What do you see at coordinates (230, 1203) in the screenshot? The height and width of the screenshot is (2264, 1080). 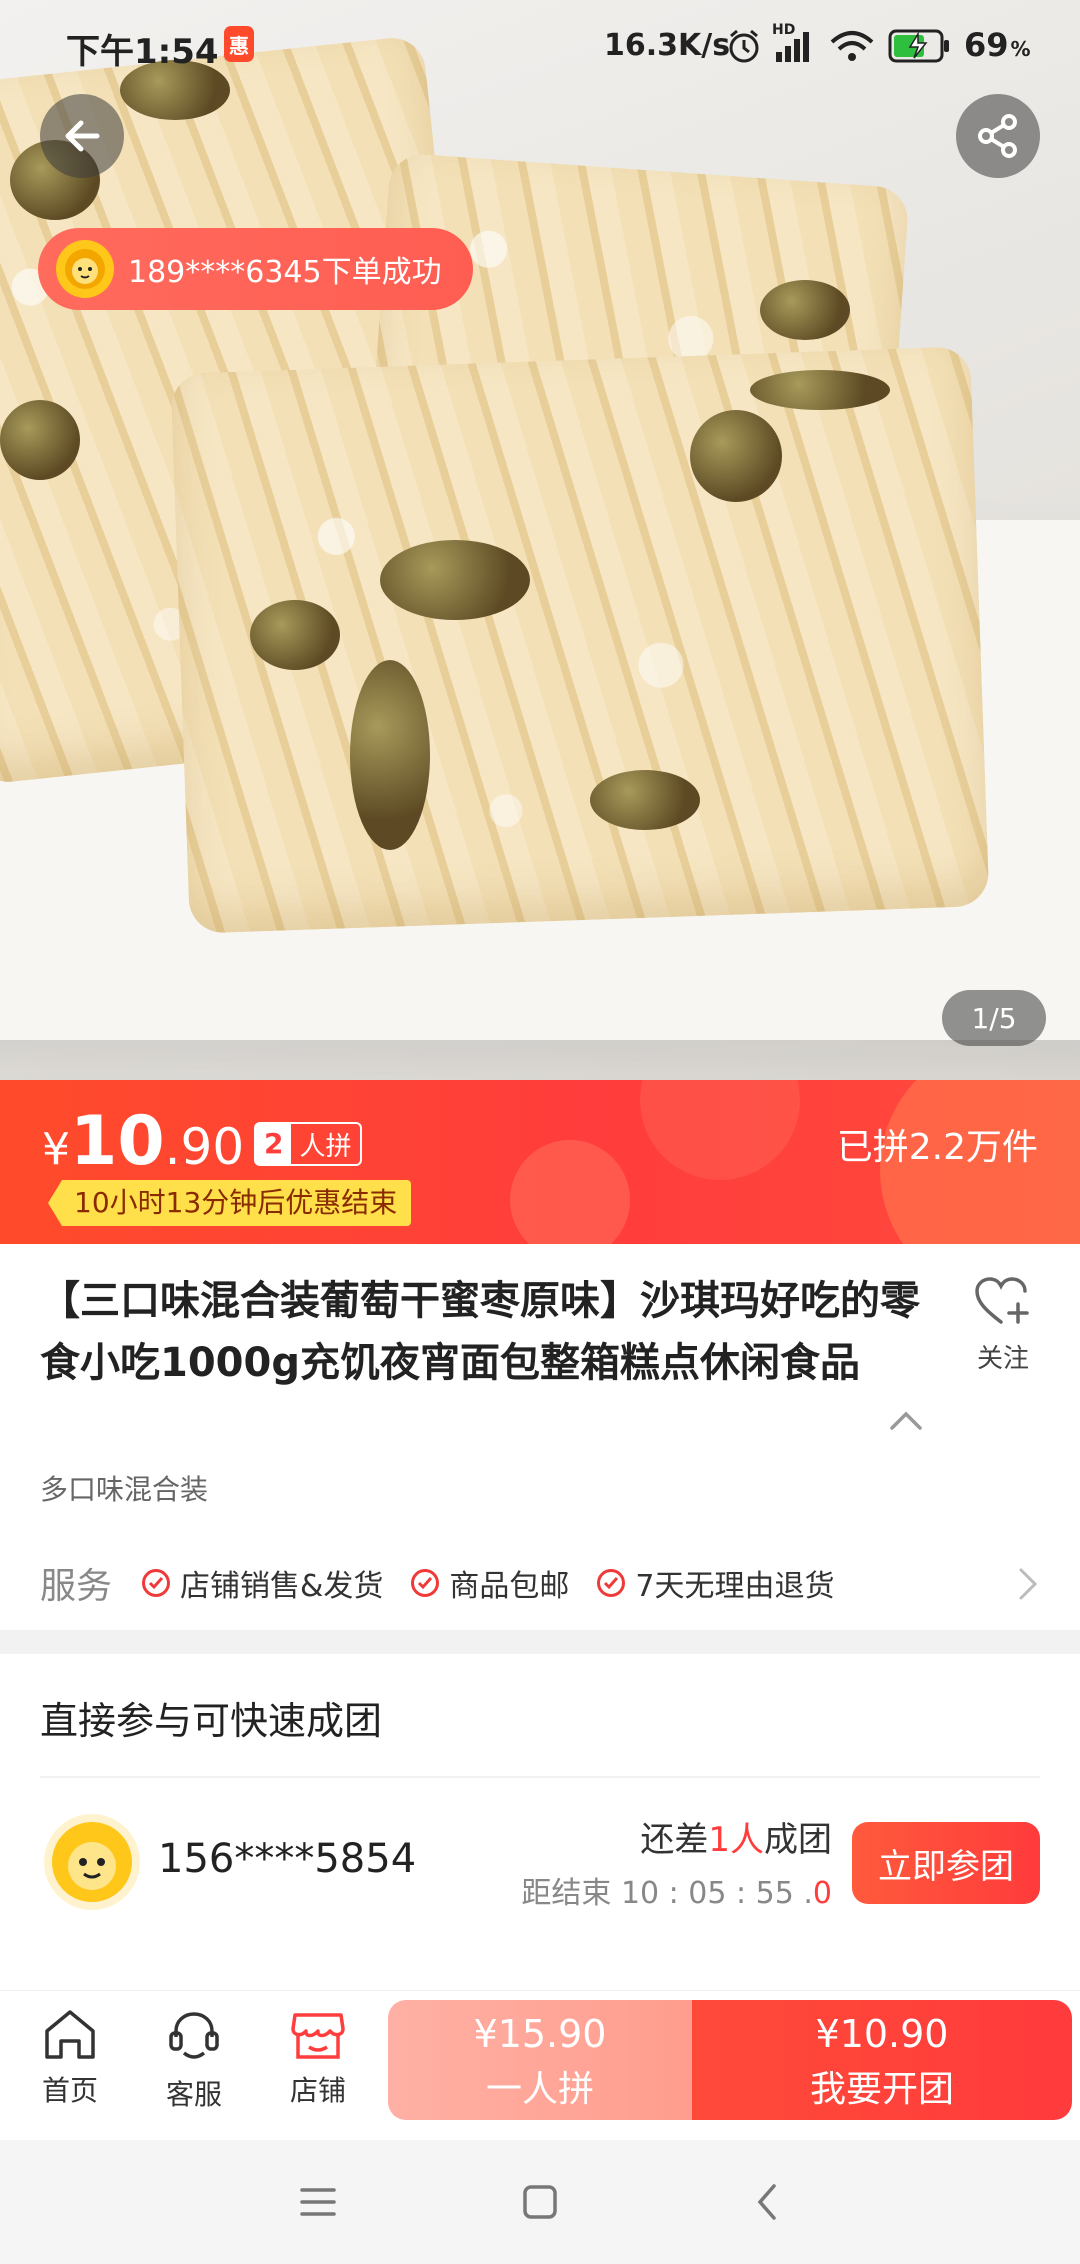 I see `countdown-badge: 10小时13分钟后优惠结束` at bounding box center [230, 1203].